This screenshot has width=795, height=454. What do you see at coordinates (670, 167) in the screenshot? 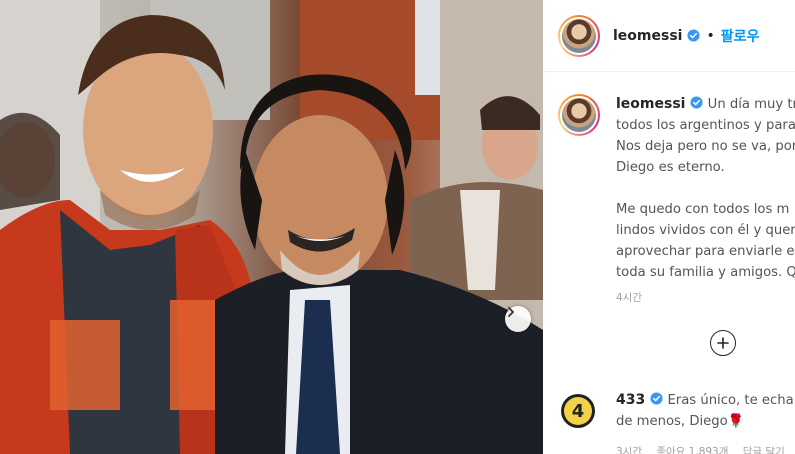
I see `caption-line: Diego es eterno.` at bounding box center [670, 167].